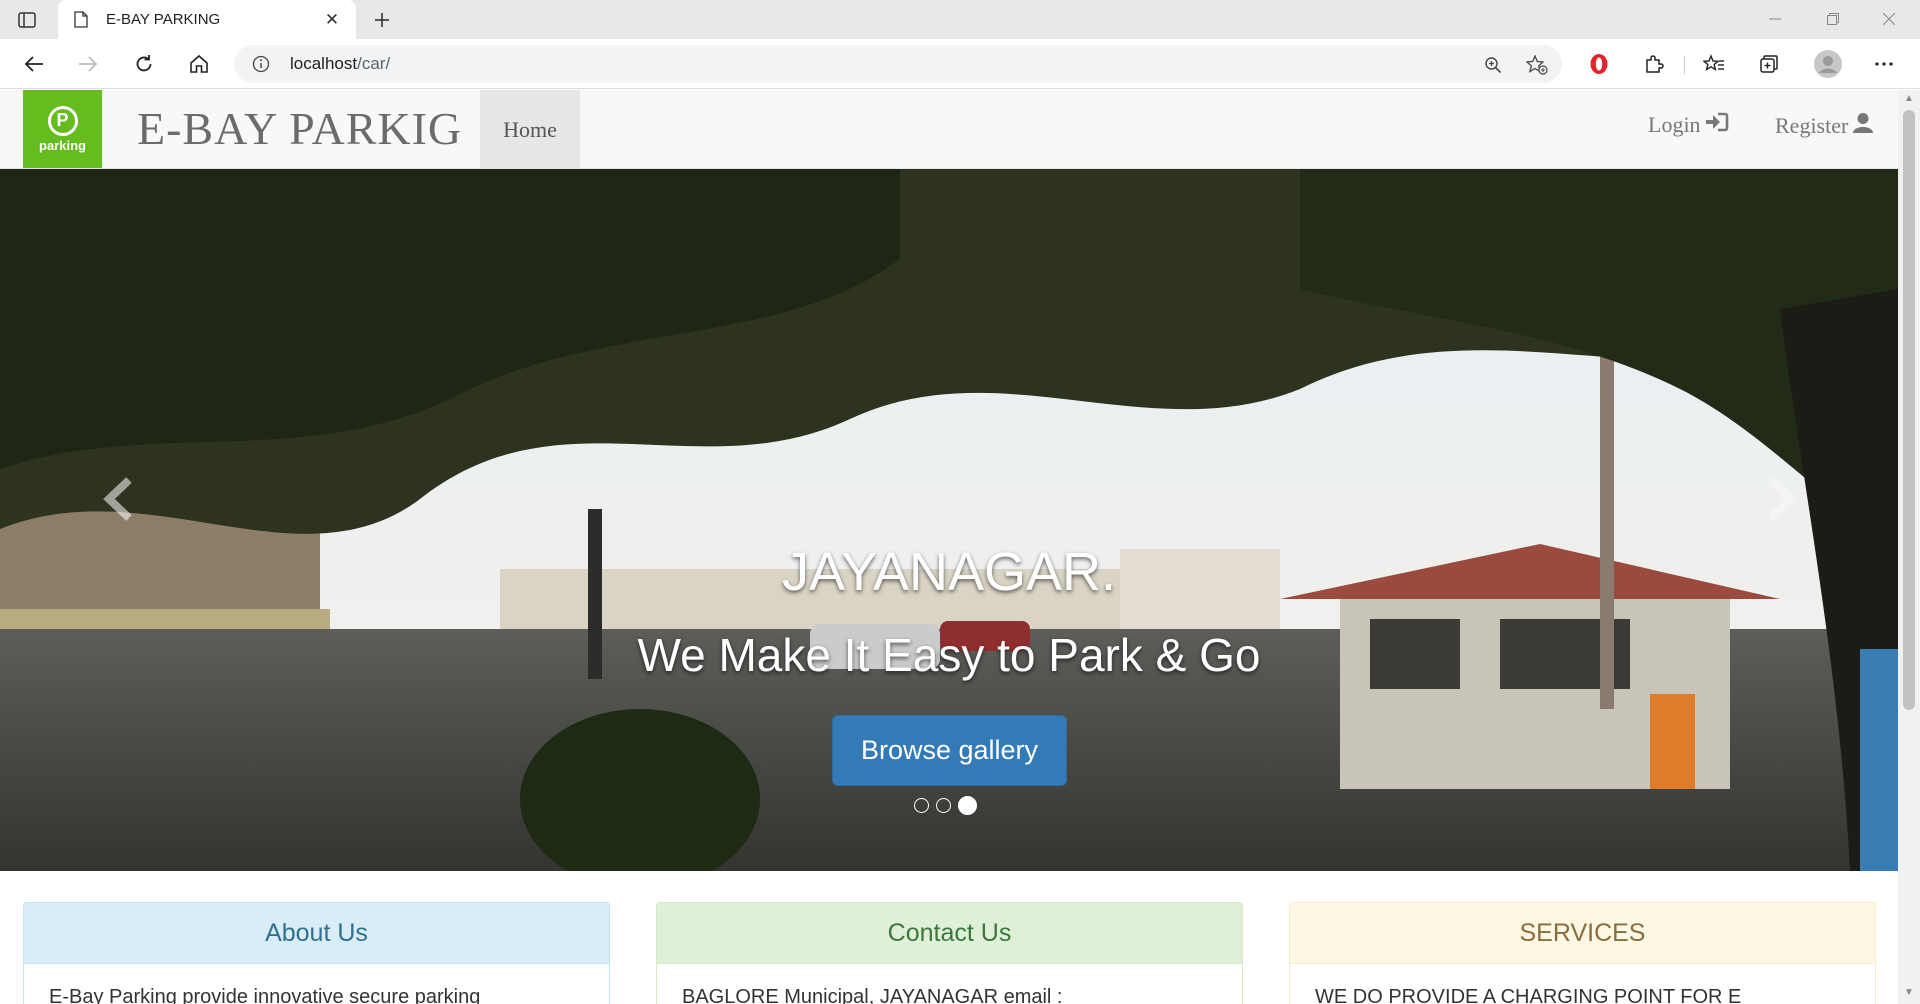  I want to click on chevron-right-icon, so click(1782, 499).